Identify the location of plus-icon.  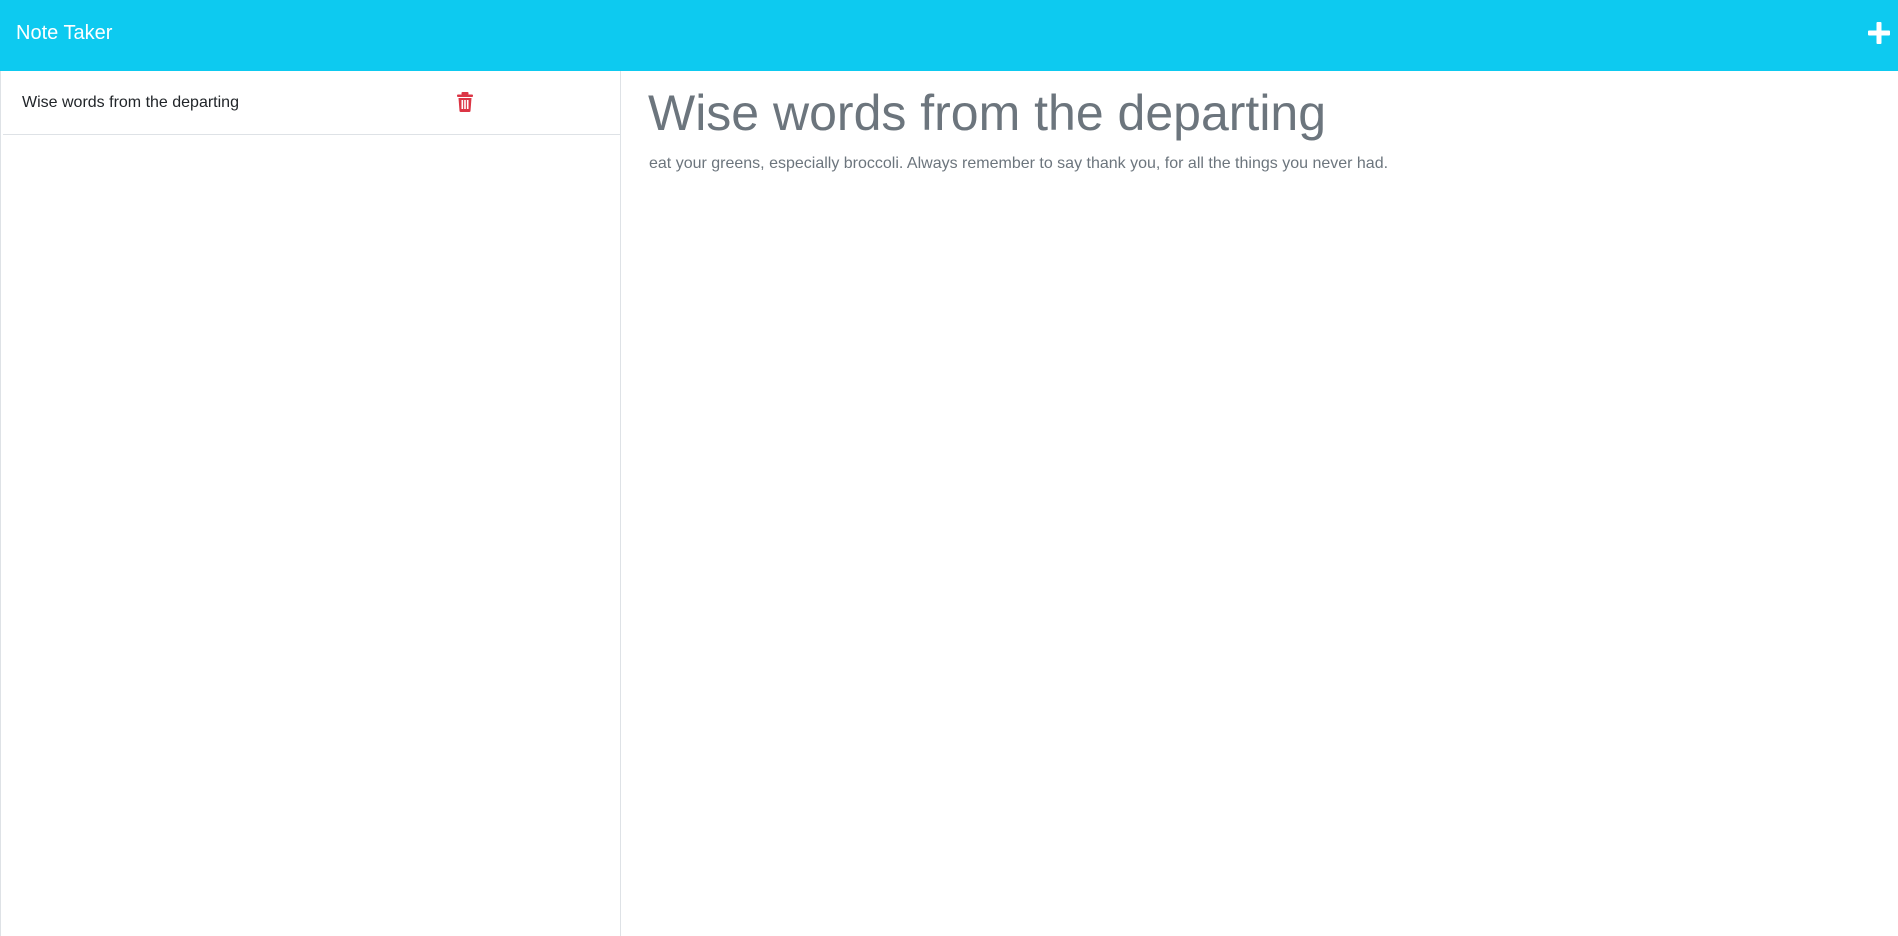
(1879, 33).